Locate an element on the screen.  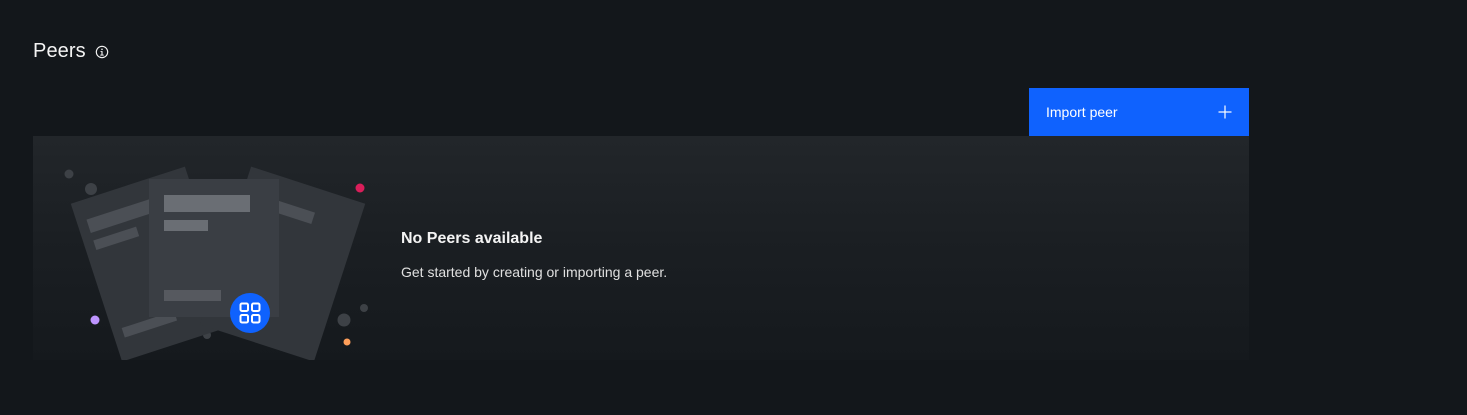
import-peer-label: Import peer is located at coordinates (1082, 112).